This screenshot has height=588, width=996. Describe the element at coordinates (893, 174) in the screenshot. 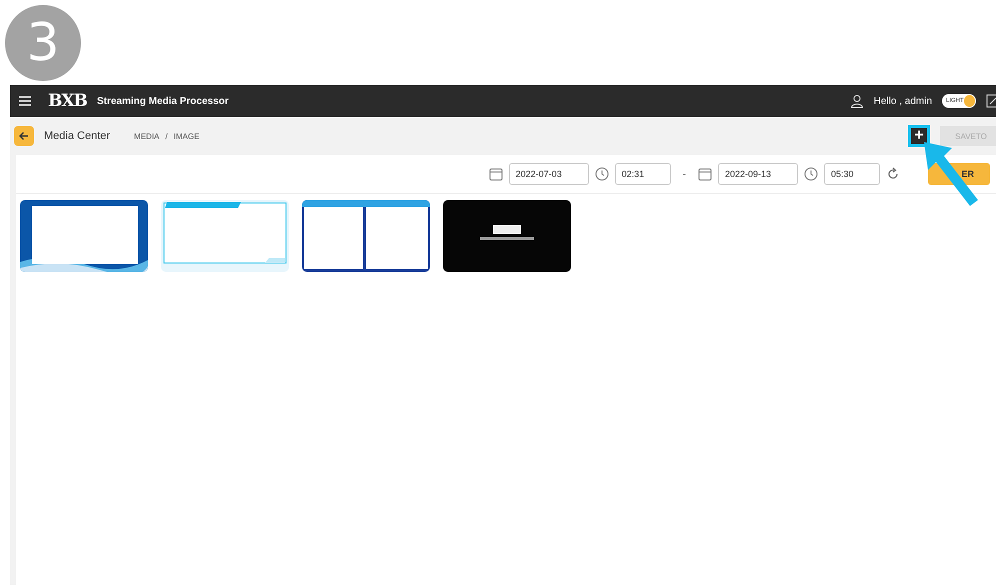

I see `refresh-icon` at that location.